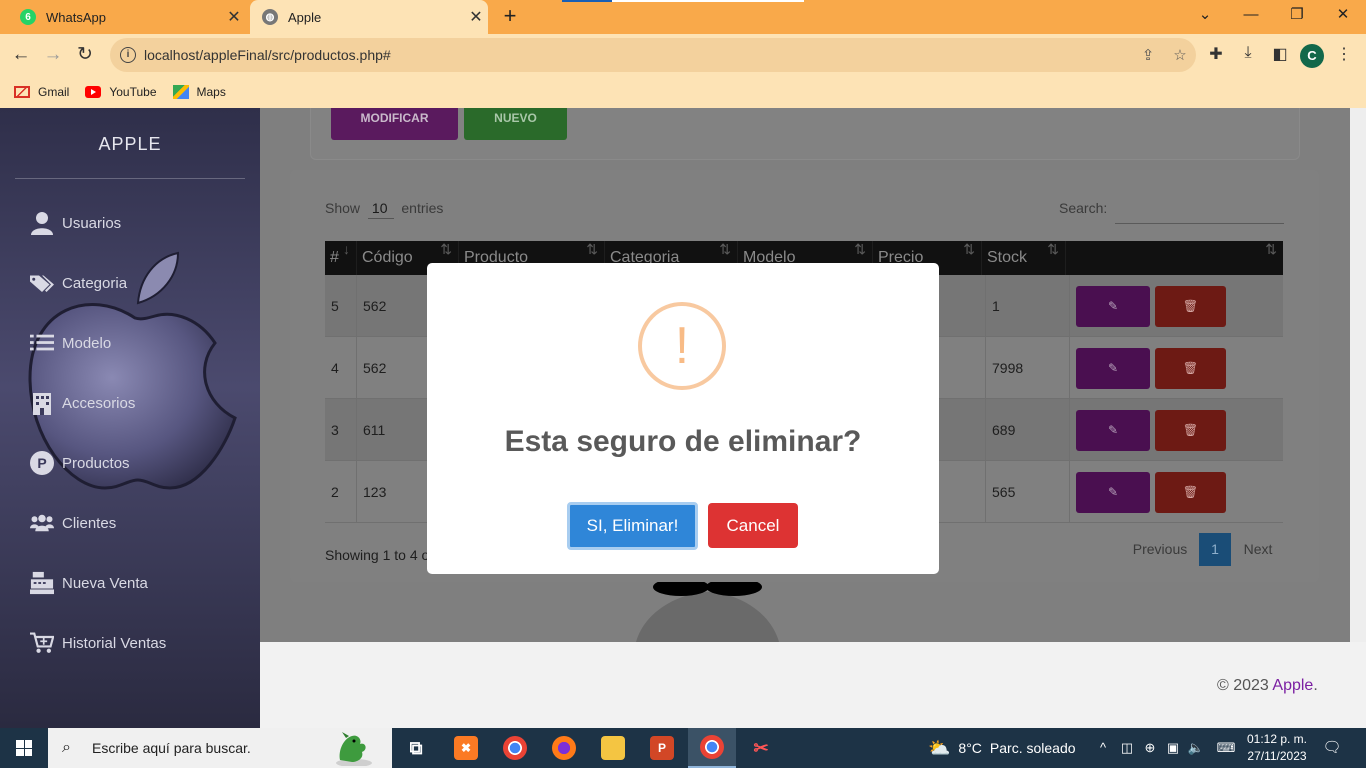 This screenshot has height=768, width=1366. Describe the element at coordinates (632, 526) in the screenshot. I see `confirm-delete-button: SI, Eliminar!` at that location.